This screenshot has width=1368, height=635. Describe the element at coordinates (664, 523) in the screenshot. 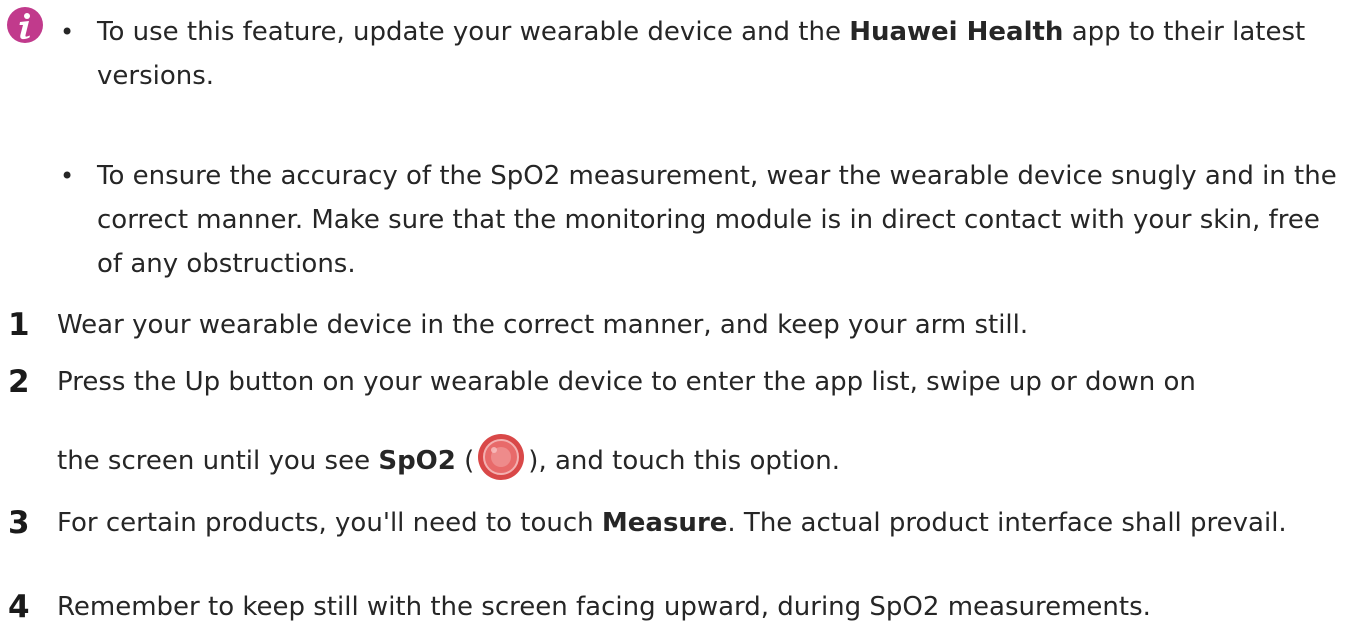

I see `measure-bold: Measure` at that location.